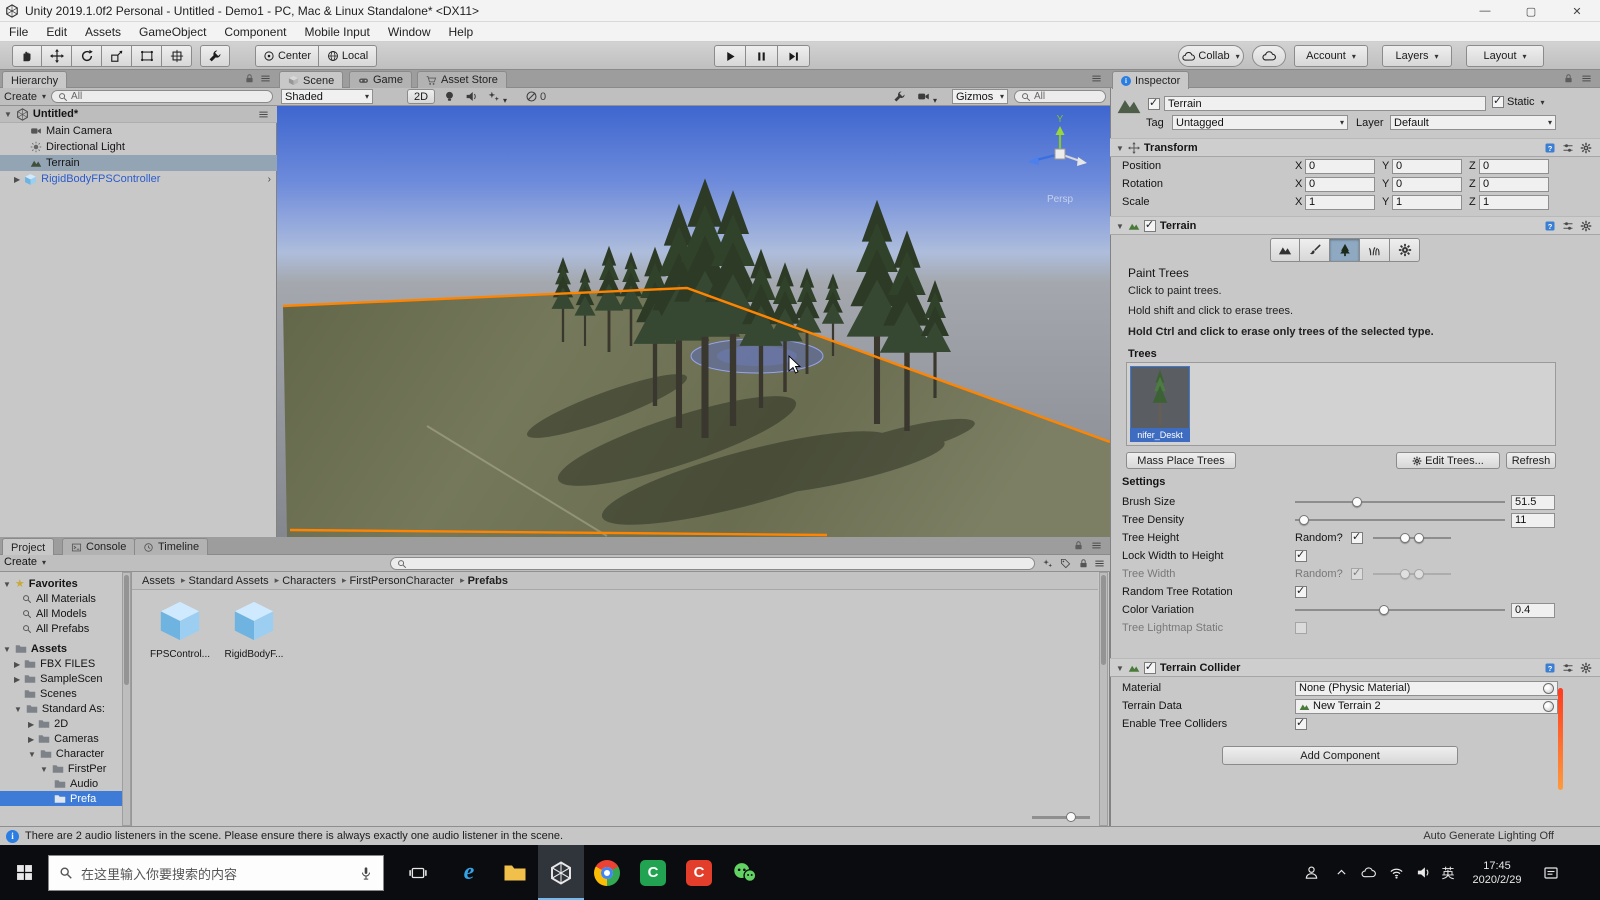  Describe the element at coordinates (1427, 202) in the screenshot. I see `scale-y-field: 1` at that location.